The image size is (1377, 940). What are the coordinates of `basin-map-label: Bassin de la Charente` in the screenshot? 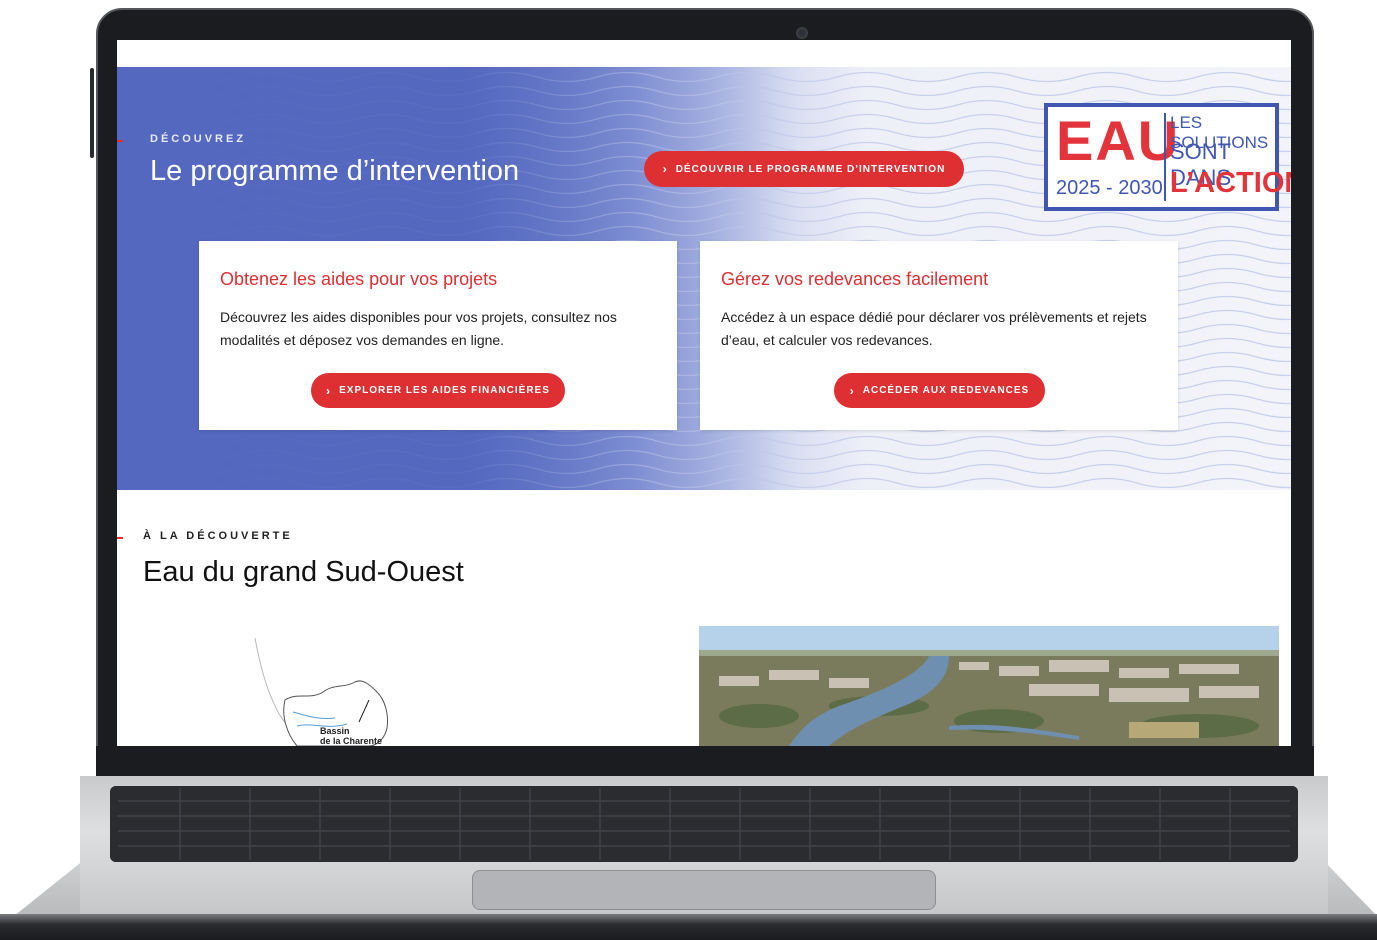 It's located at (351, 736).